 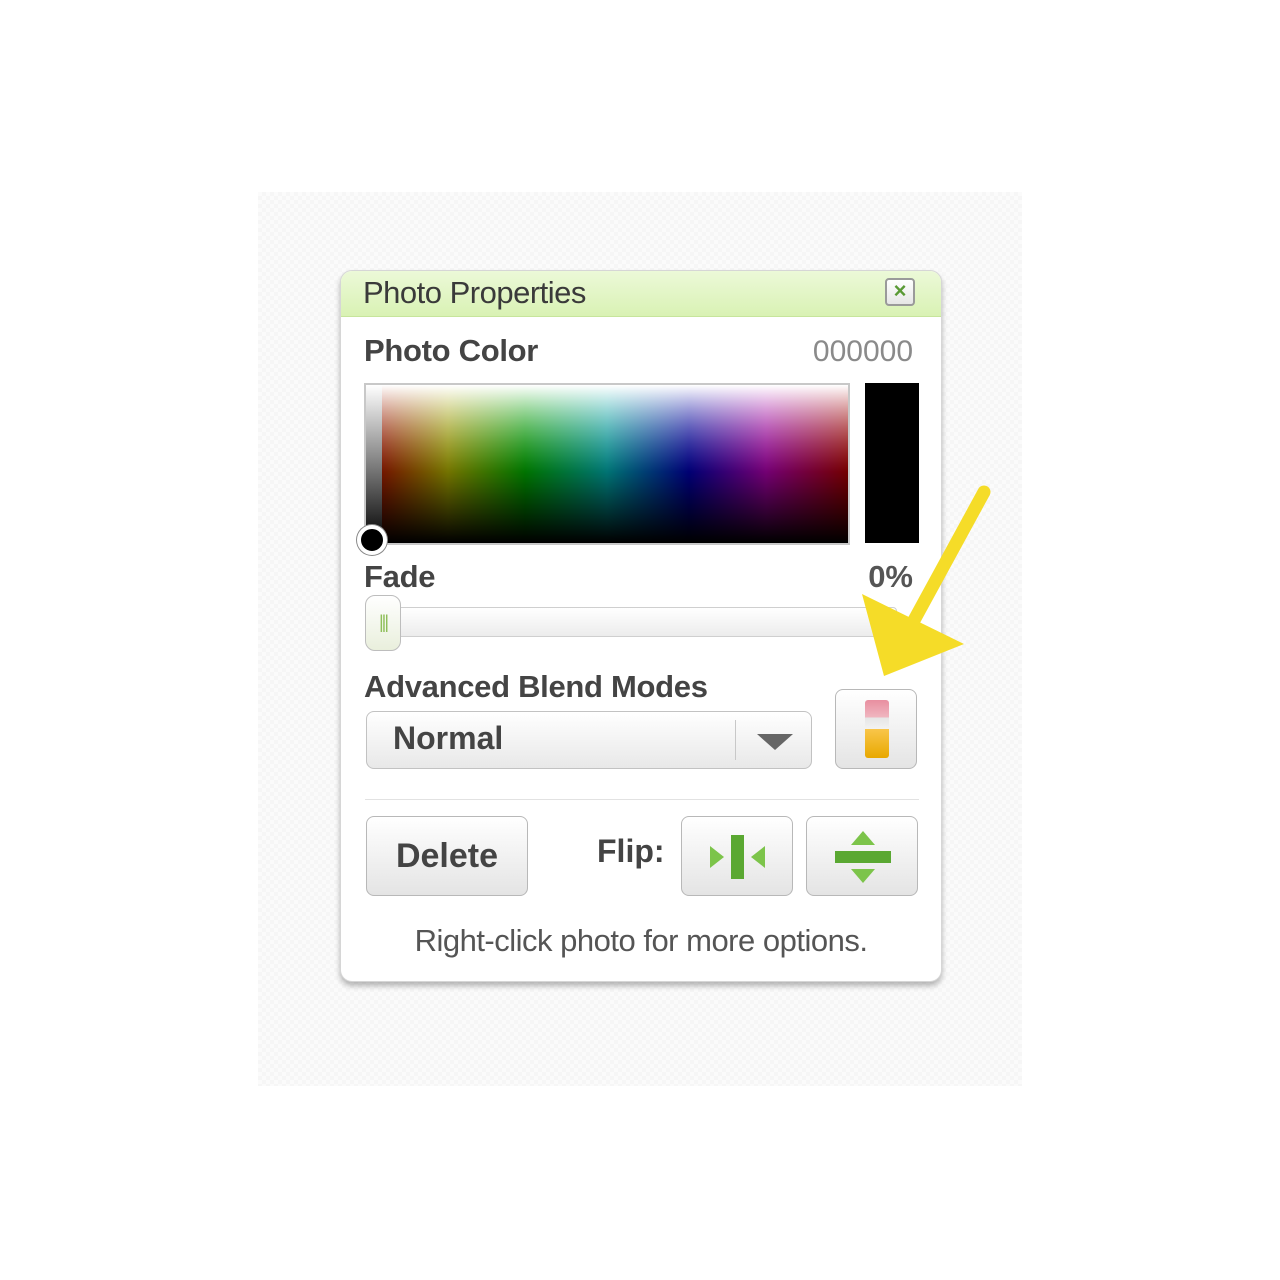 I want to click on advanced-blend-button, so click(x=876, y=729).